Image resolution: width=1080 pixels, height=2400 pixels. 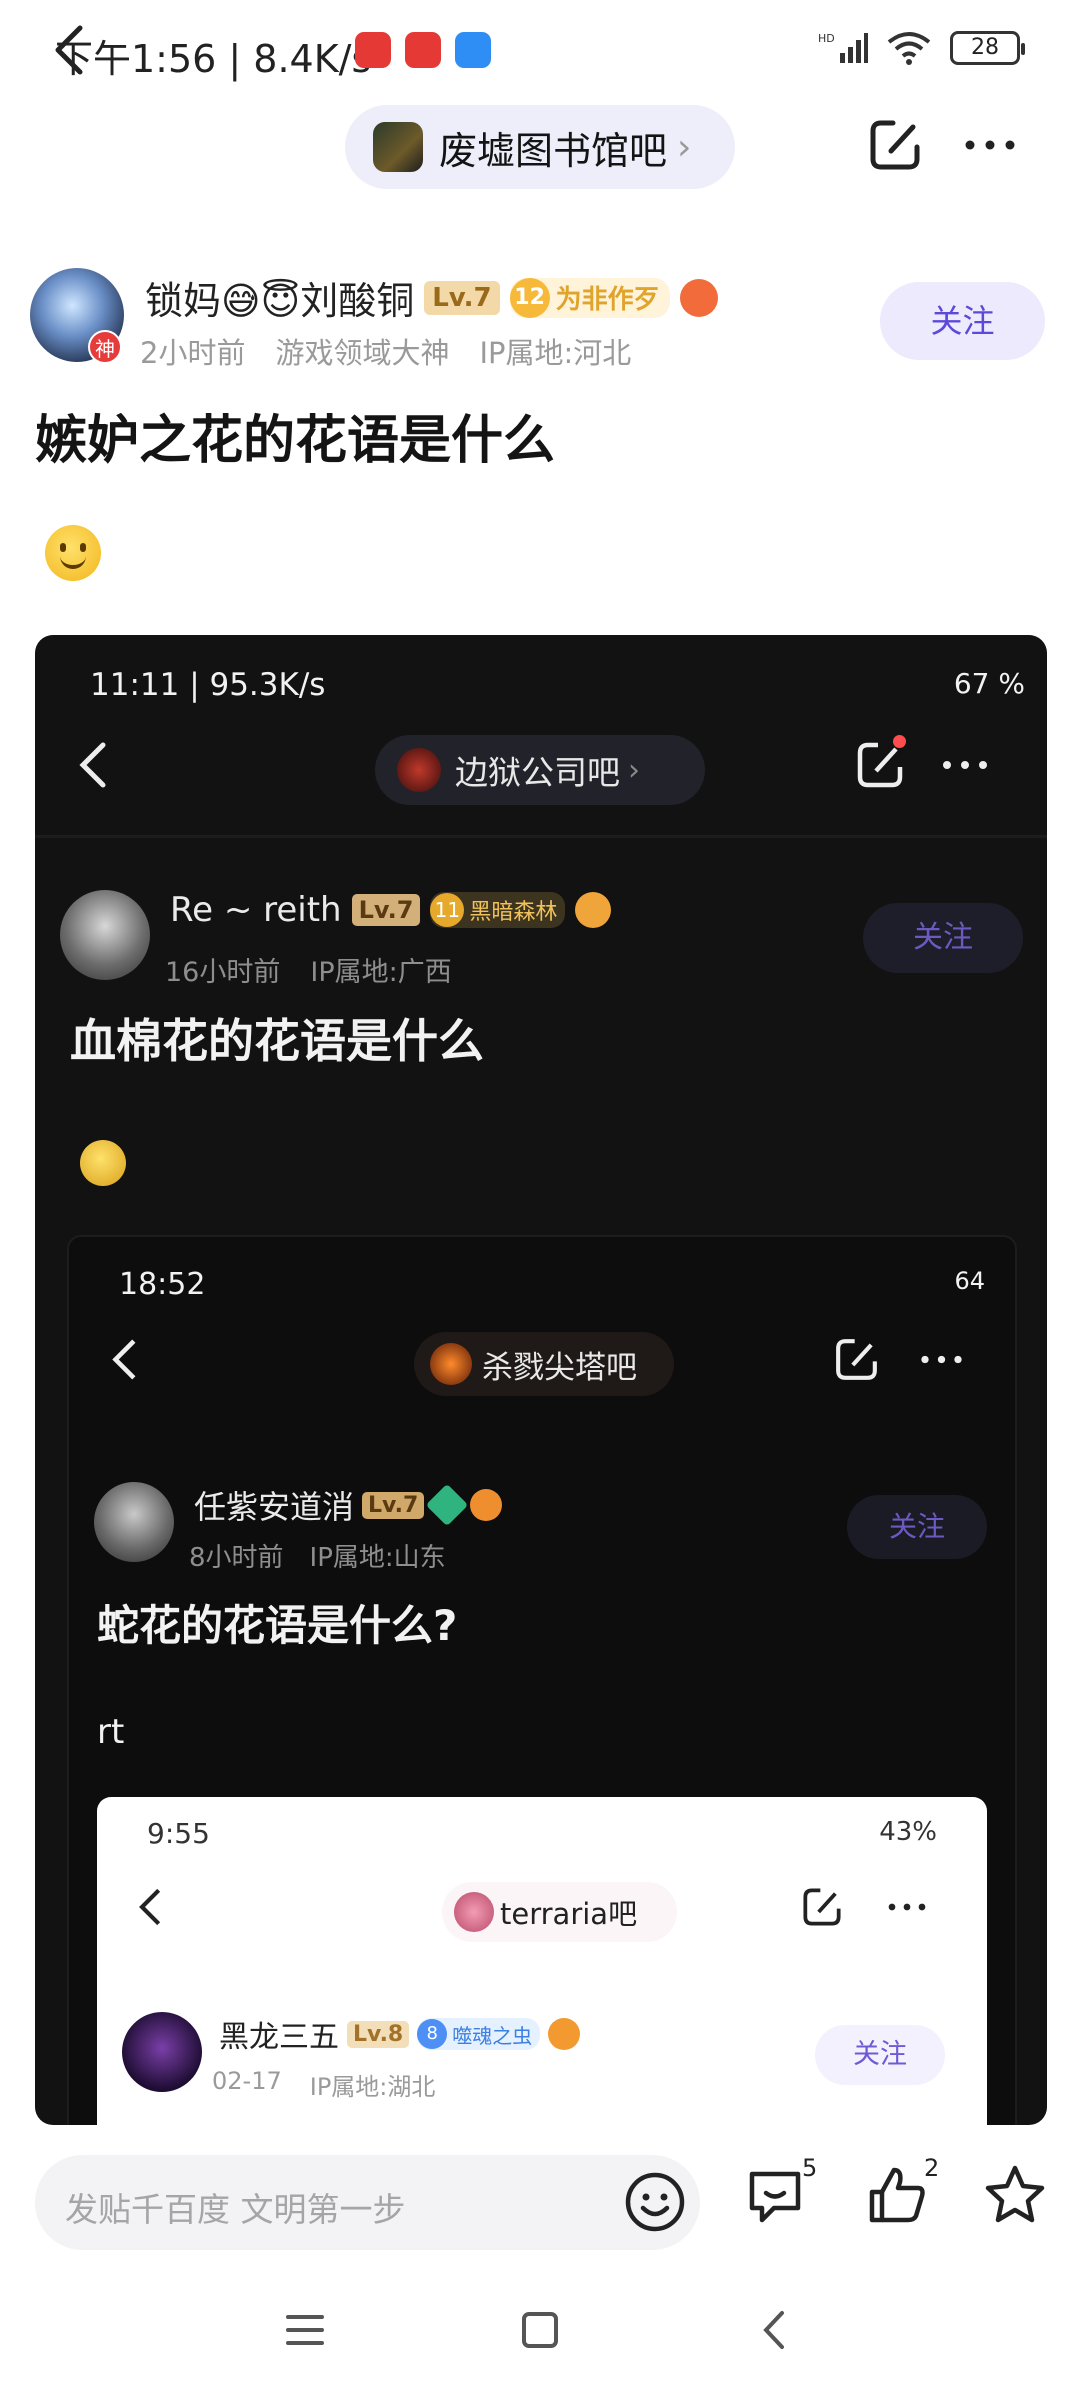 What do you see at coordinates (880, 2055) in the screenshot?
I see `deep-follow-button: 关注` at bounding box center [880, 2055].